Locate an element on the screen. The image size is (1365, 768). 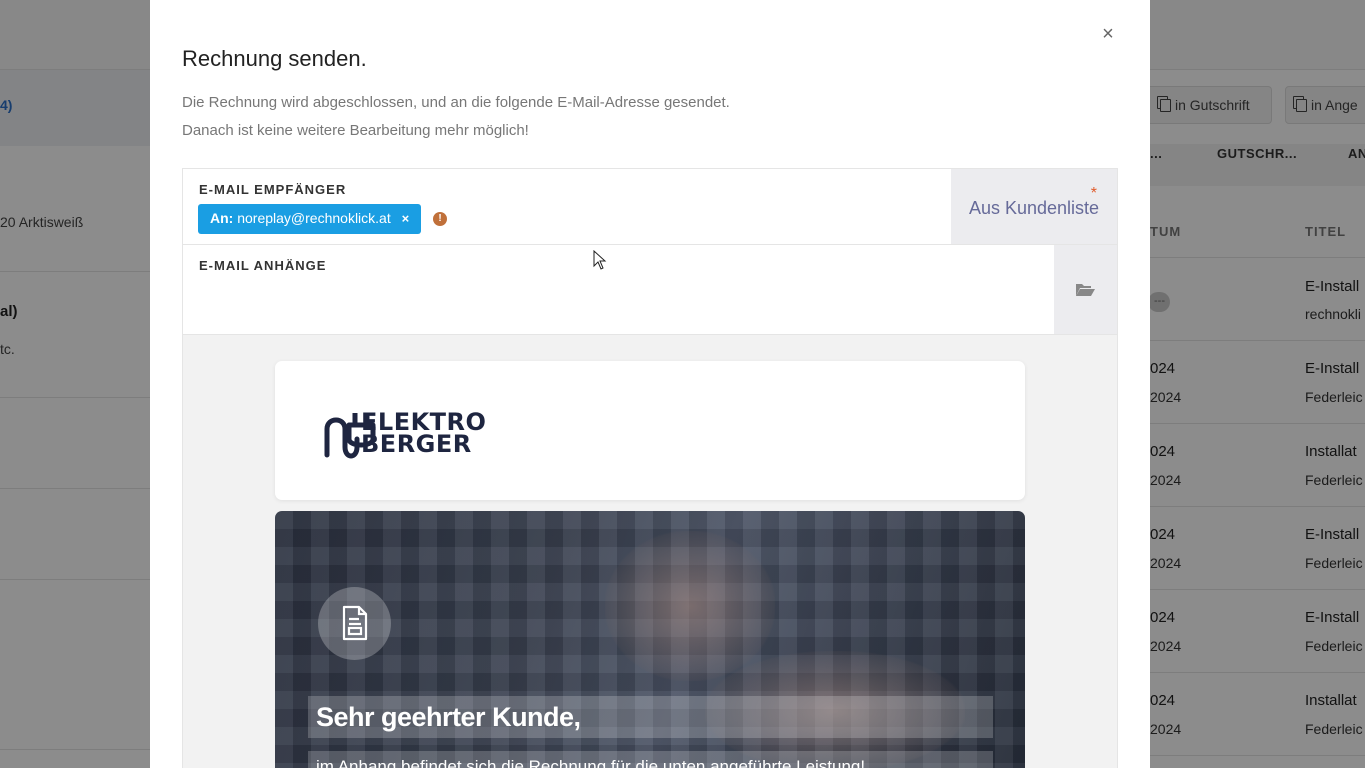
logo-card: ELEKTRO BERGER is located at coordinates (650, 430).